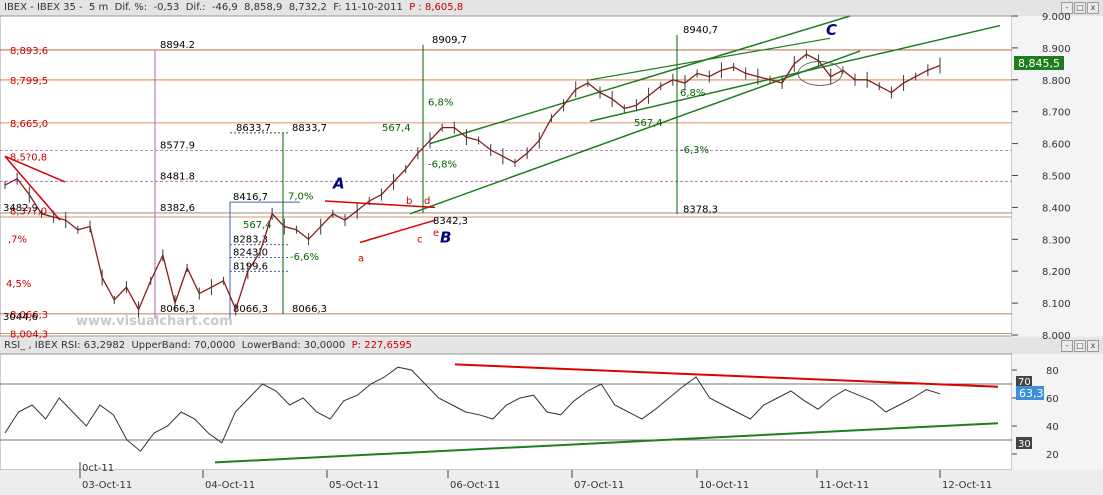  Describe the element at coordinates (166, 7) in the screenshot. I see `dif-pct-value: -0,53` at that location.